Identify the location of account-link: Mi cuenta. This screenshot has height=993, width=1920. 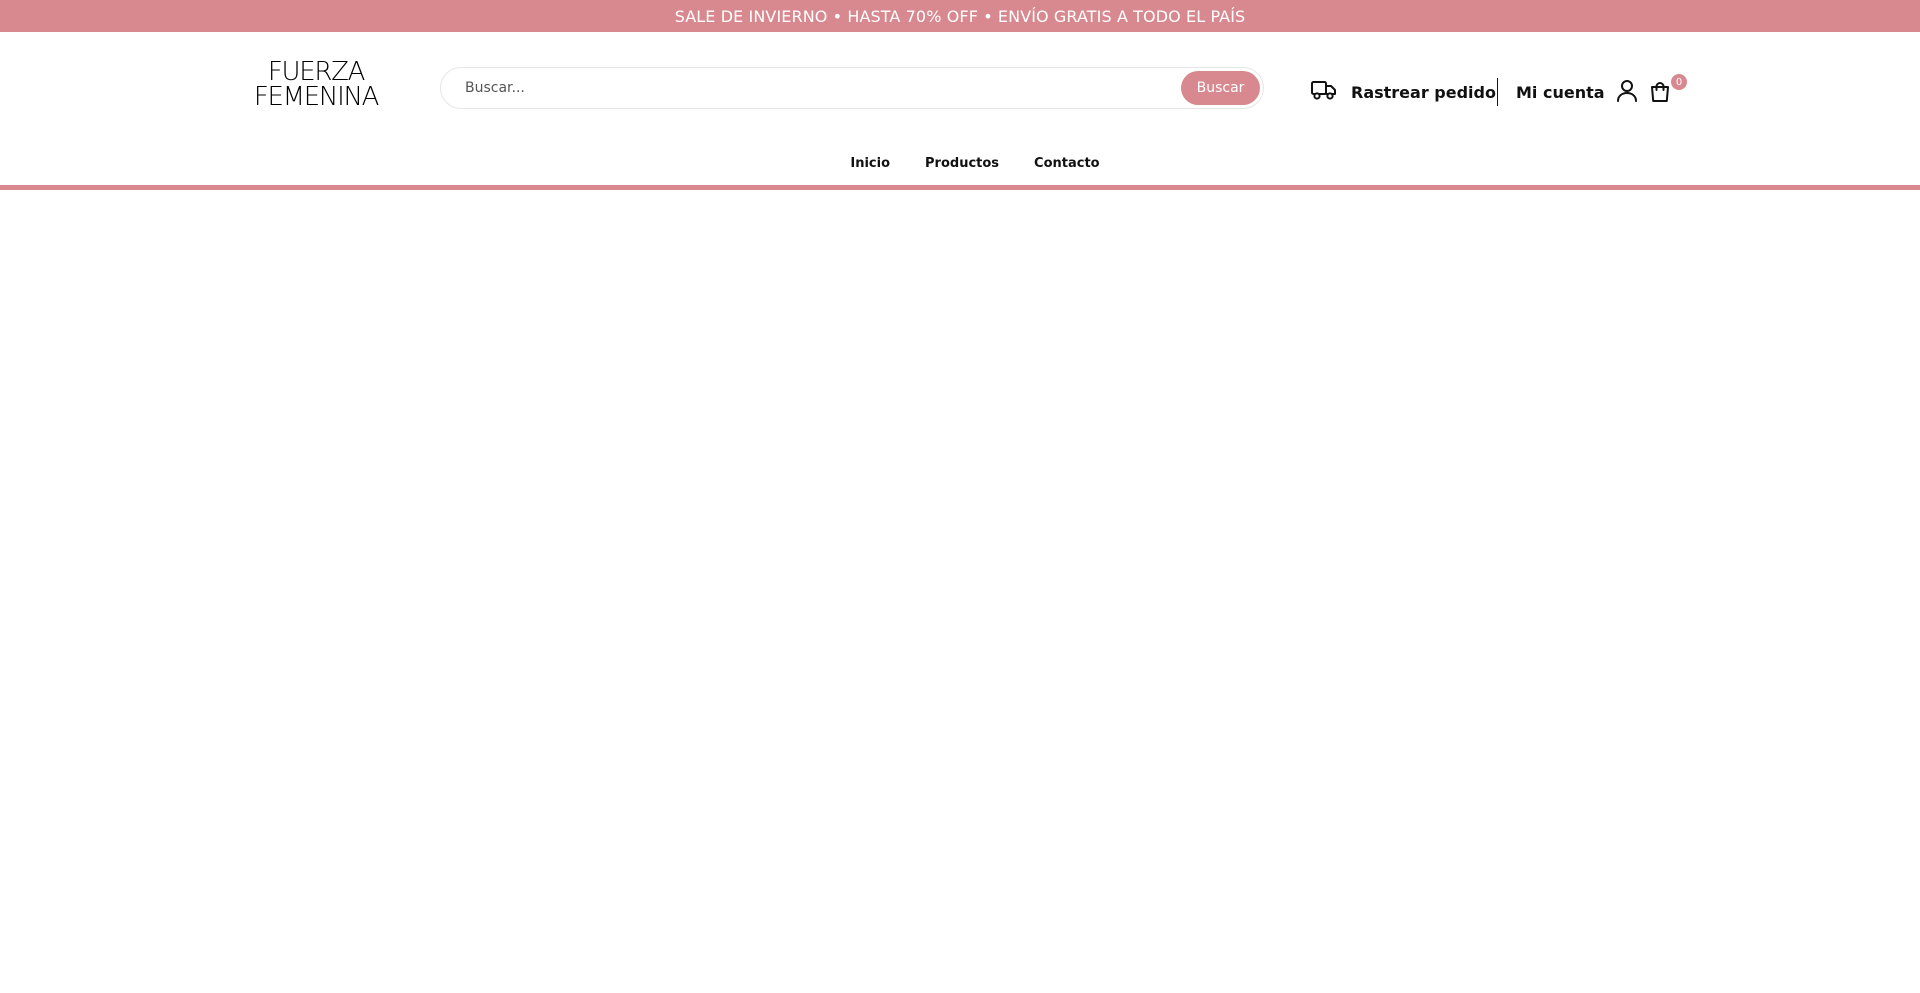
(1577, 92).